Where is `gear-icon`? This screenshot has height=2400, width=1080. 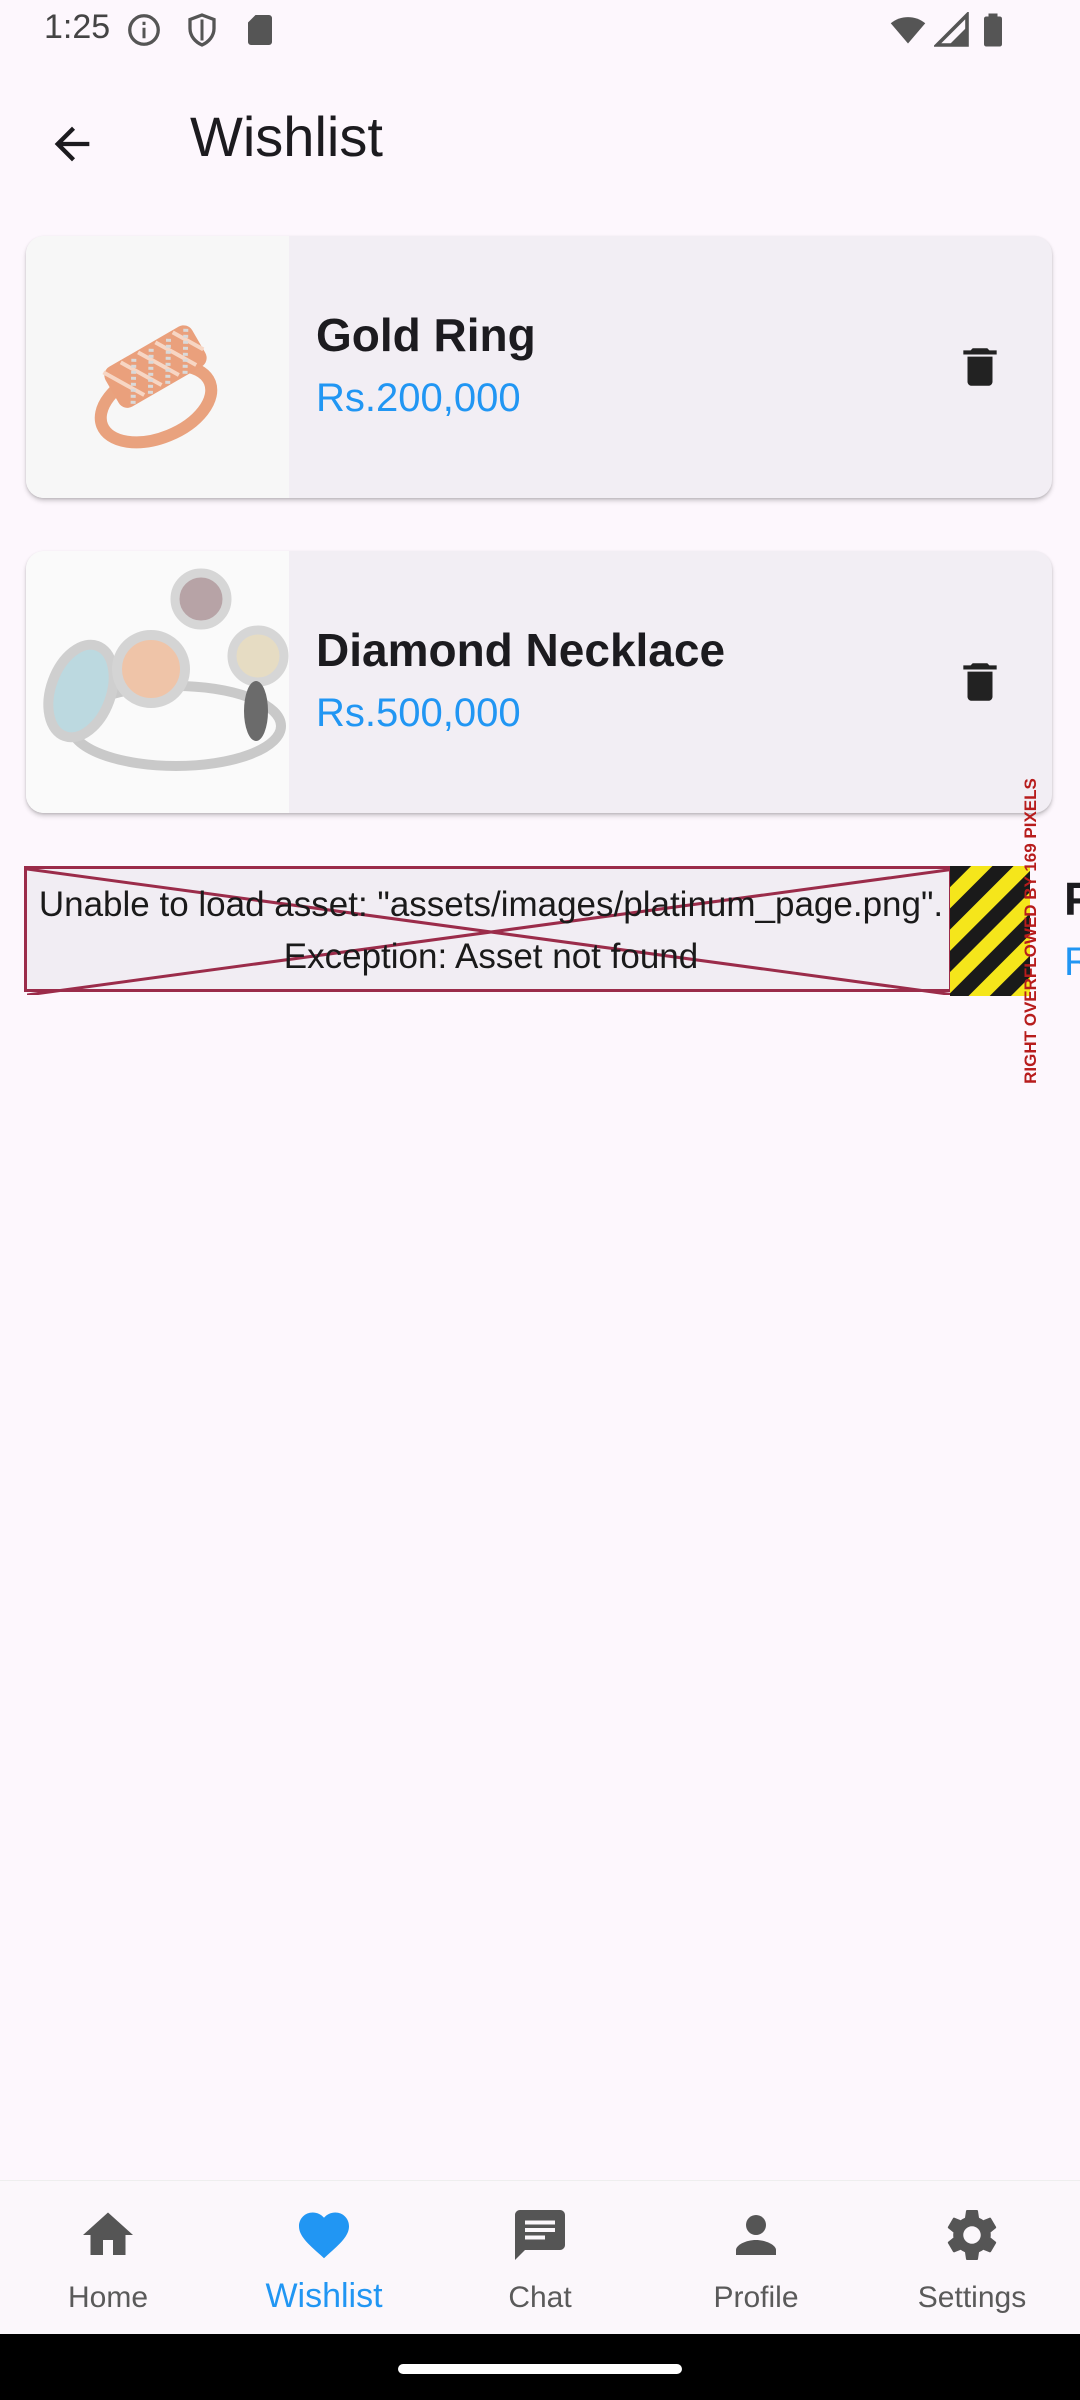 gear-icon is located at coordinates (972, 2235).